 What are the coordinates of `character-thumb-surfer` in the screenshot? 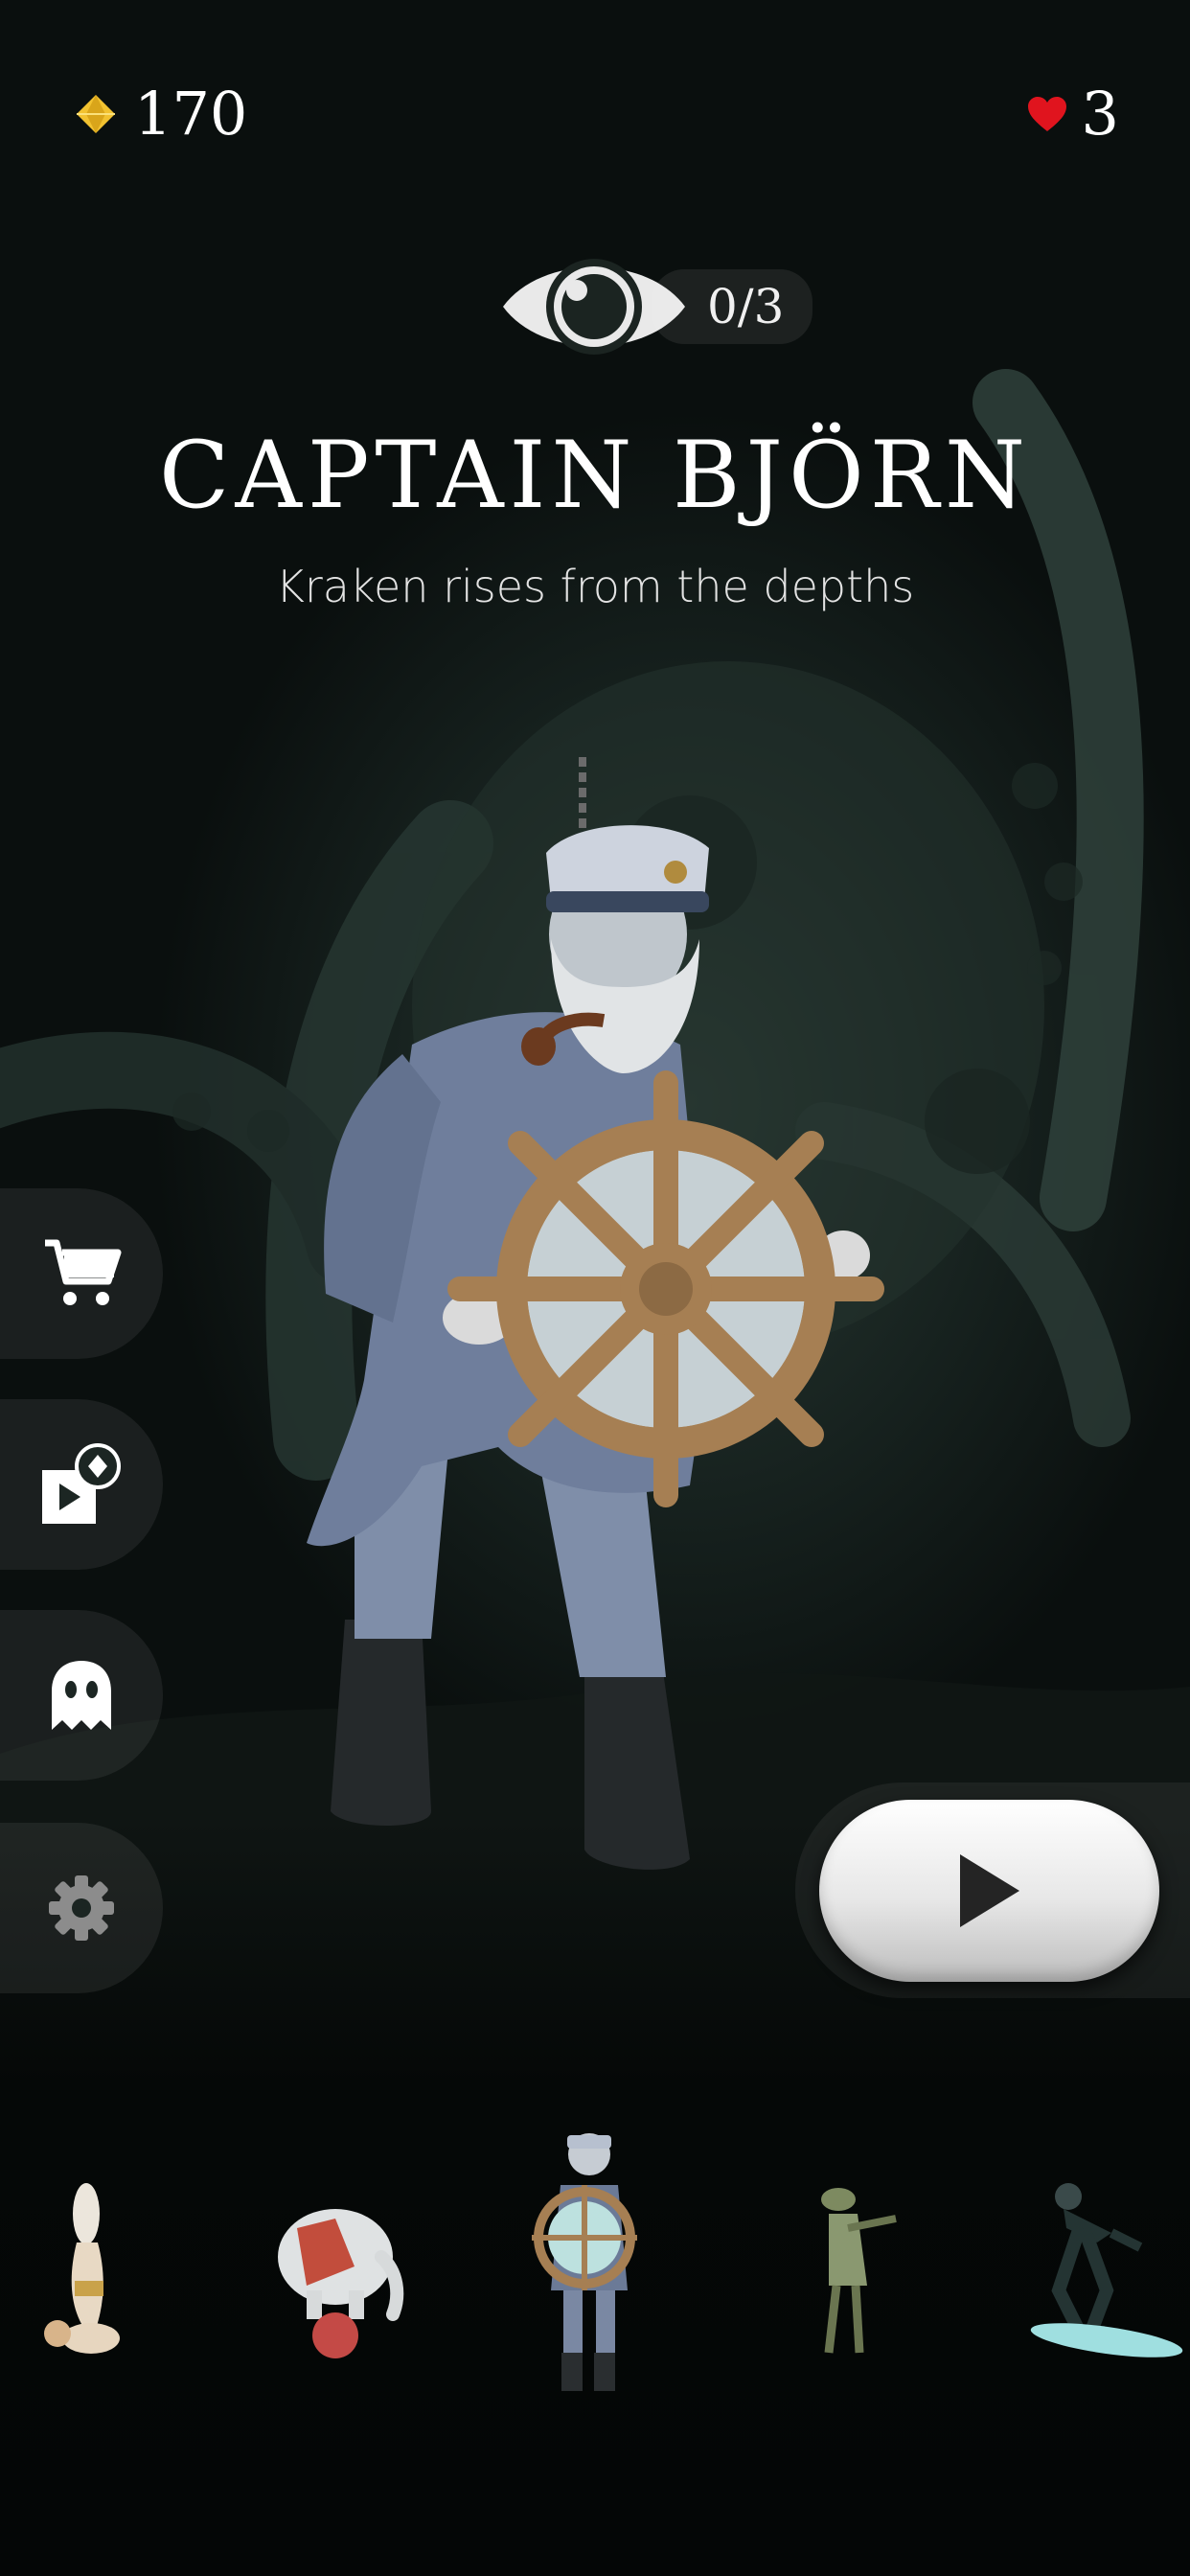 It's located at (1101, 2271).